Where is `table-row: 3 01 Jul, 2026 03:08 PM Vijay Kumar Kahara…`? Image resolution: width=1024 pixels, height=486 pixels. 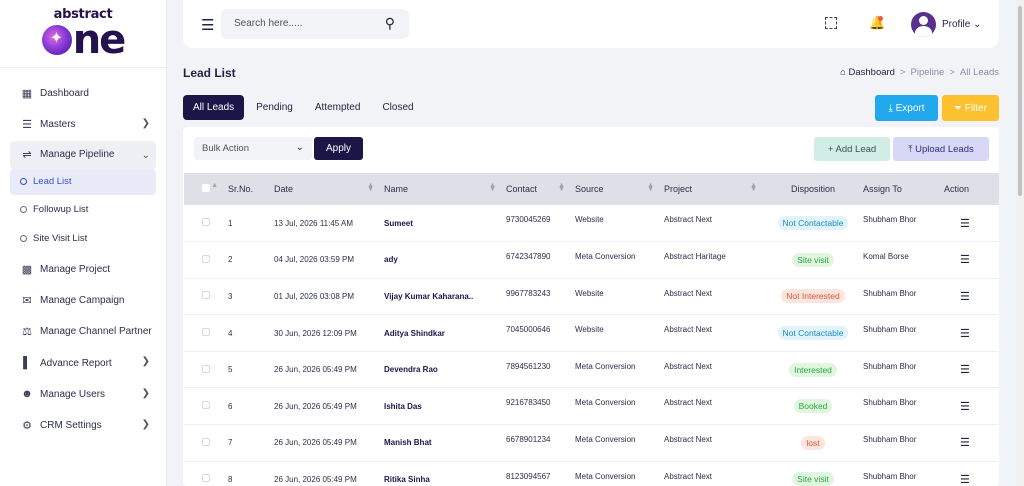
table-row: 3 01 Jul, 2026 03:08 PM Vijay Kumar Kahara… is located at coordinates (591, 296).